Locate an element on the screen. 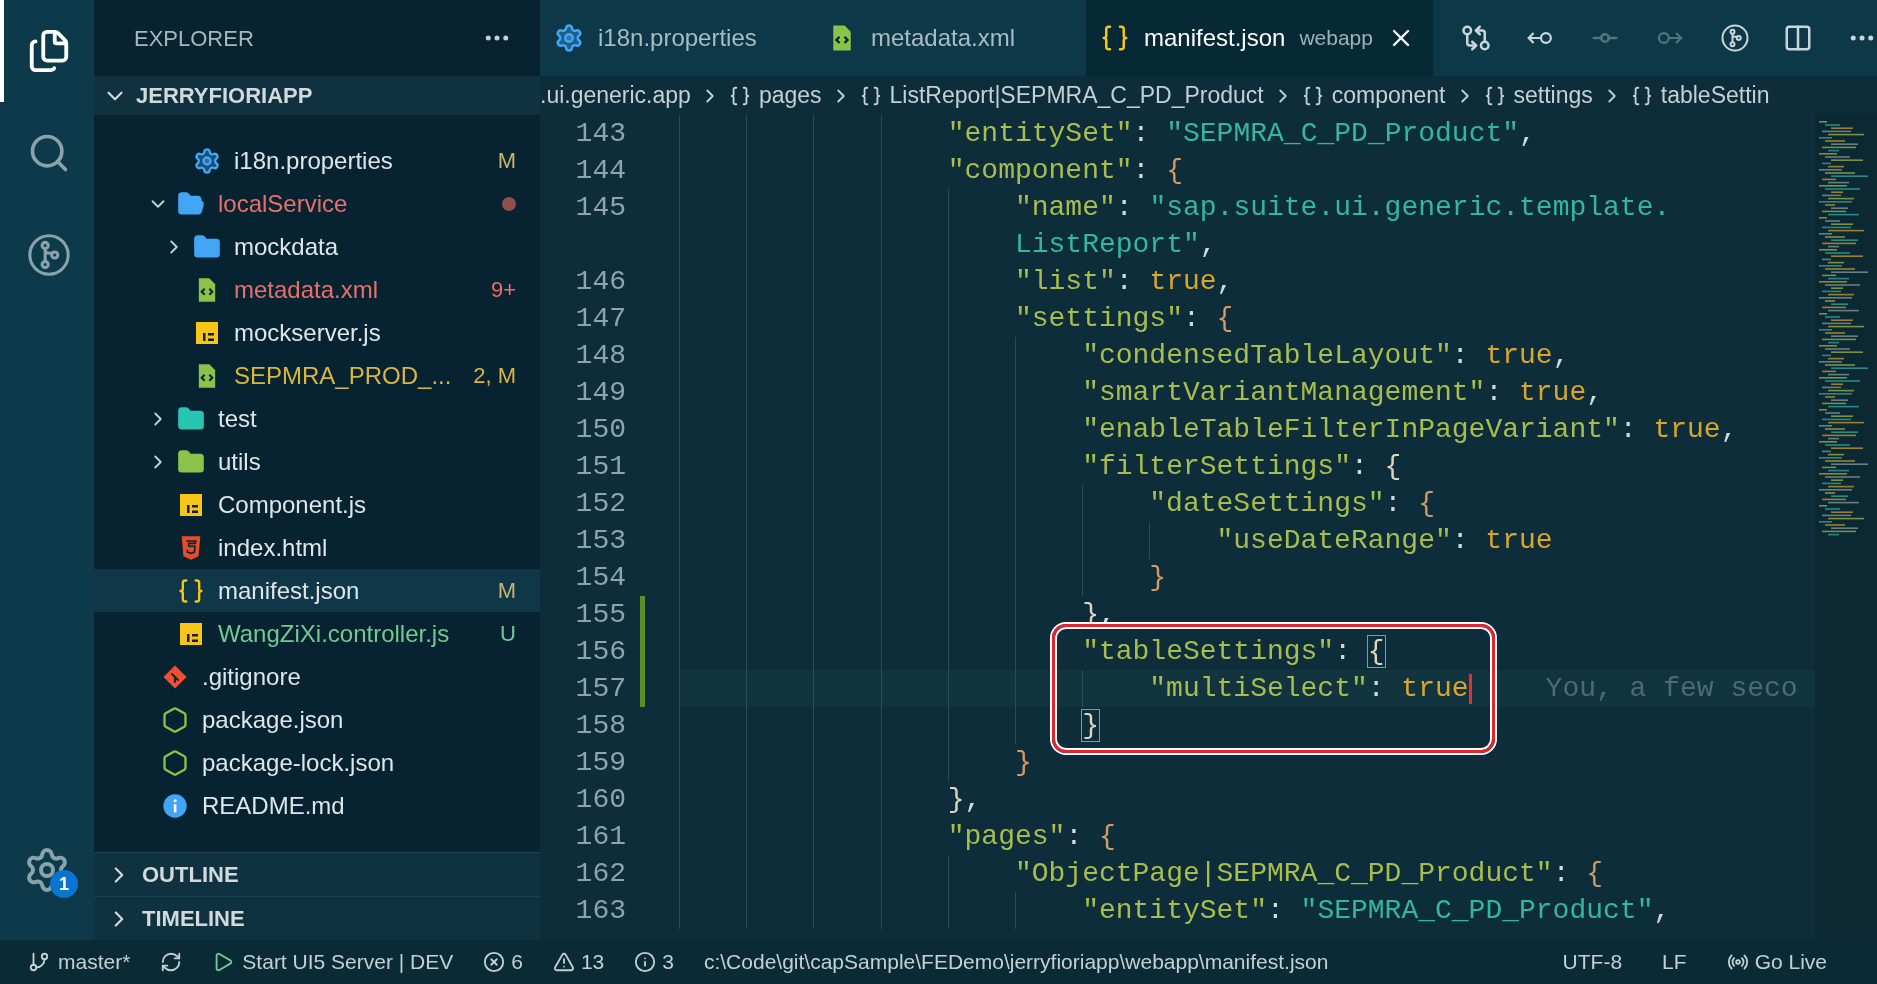 This screenshot has height=984, width=1877. code-line: "ObjectPage|SEPMRA_C_PD_Product": { is located at coordinates (1309, 873).